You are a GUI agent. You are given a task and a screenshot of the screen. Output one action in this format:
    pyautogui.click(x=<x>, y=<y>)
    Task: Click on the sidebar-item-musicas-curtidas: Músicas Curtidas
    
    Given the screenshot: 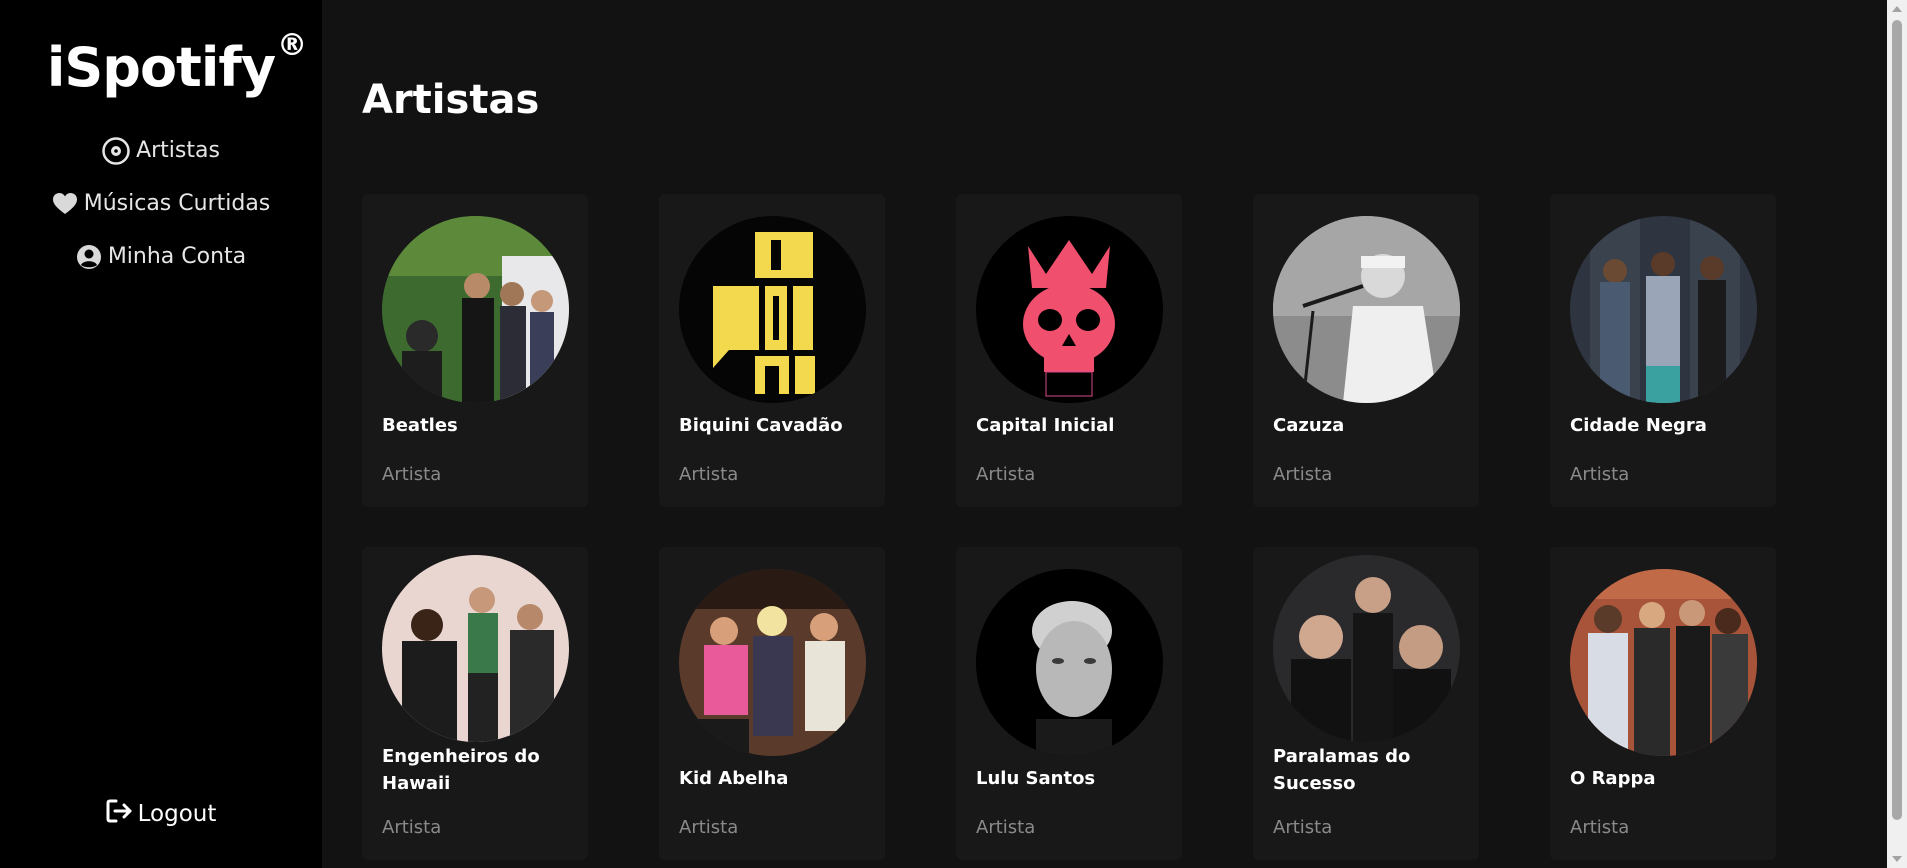 What is the action you would take?
    pyautogui.click(x=161, y=203)
    